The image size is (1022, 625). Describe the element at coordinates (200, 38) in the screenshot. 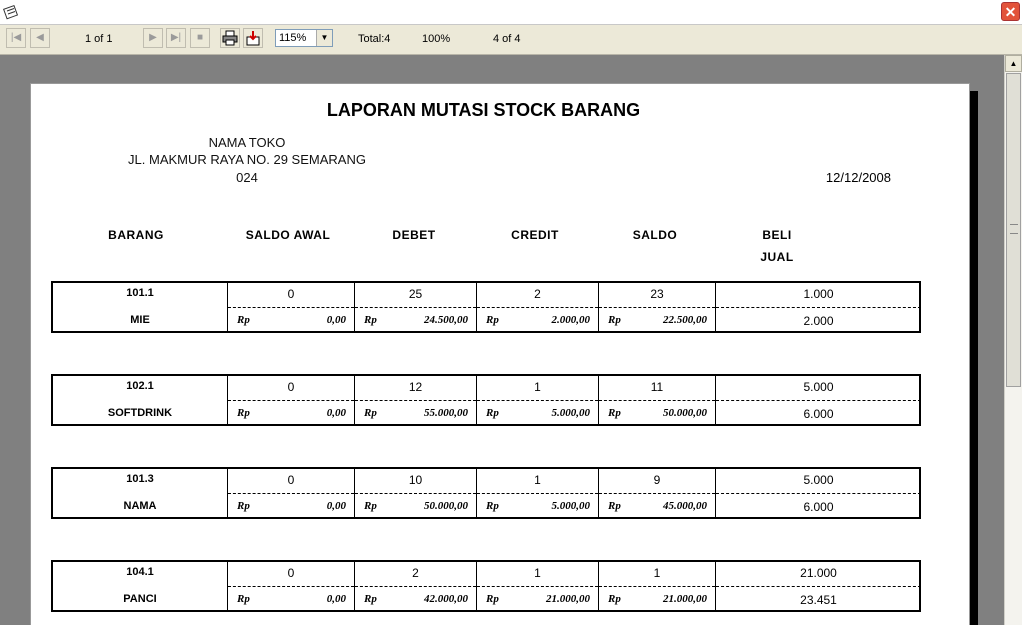

I see `stop-button: ■` at that location.